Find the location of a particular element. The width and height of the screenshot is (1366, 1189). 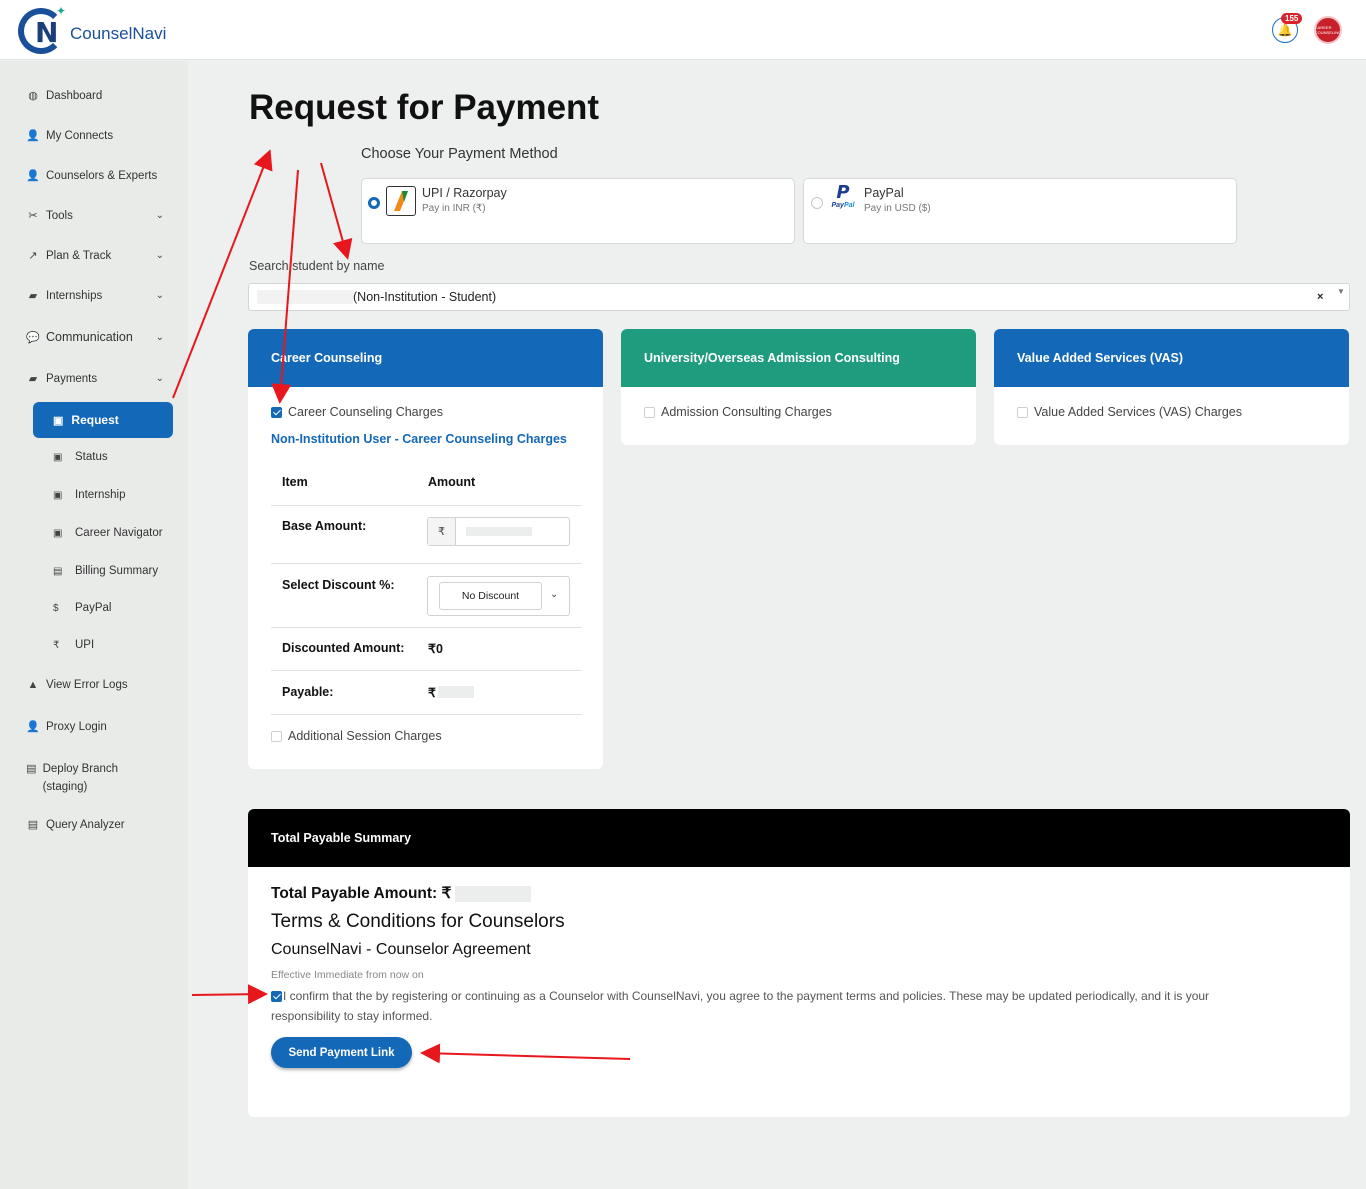

sidebar-item-tools: ✂ Tools ⌄ is located at coordinates (96, 216).